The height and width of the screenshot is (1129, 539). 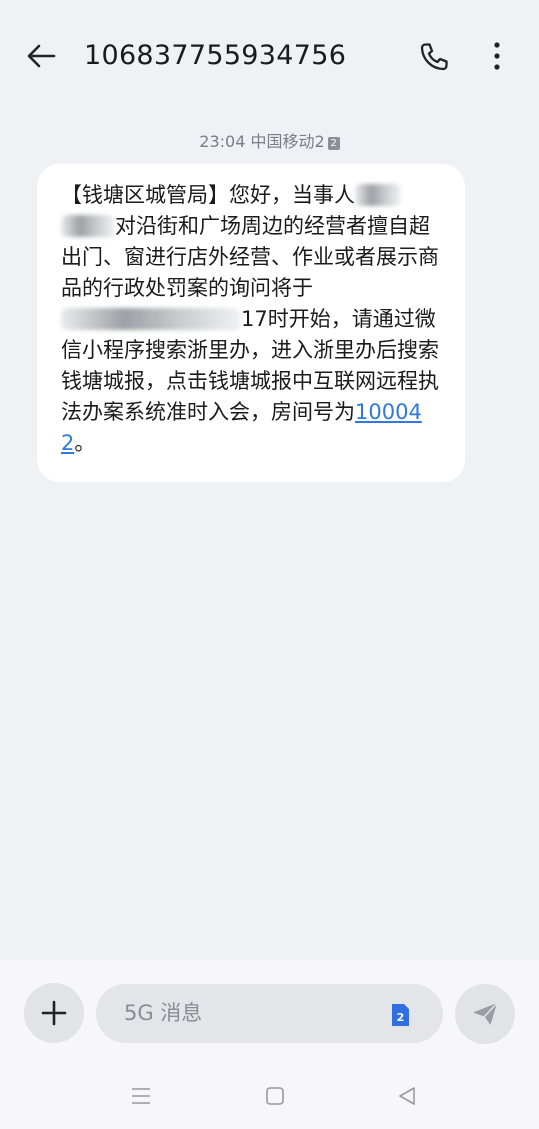 I want to click on menu-icon, so click(x=141, y=1096).